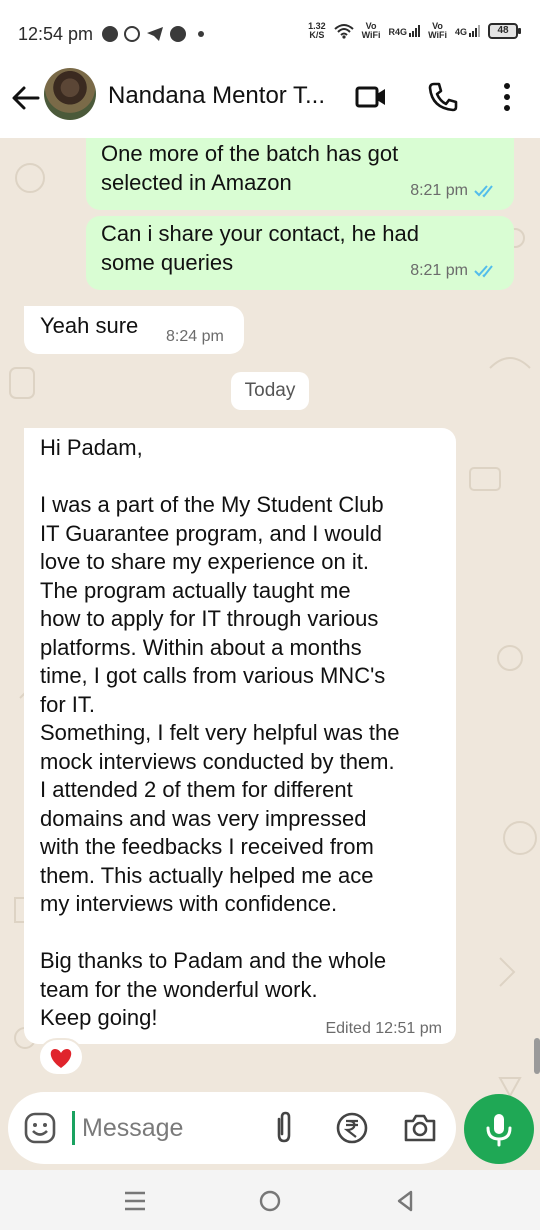 This screenshot has height=1230, width=540. I want to click on notification-icons, so click(153, 34).